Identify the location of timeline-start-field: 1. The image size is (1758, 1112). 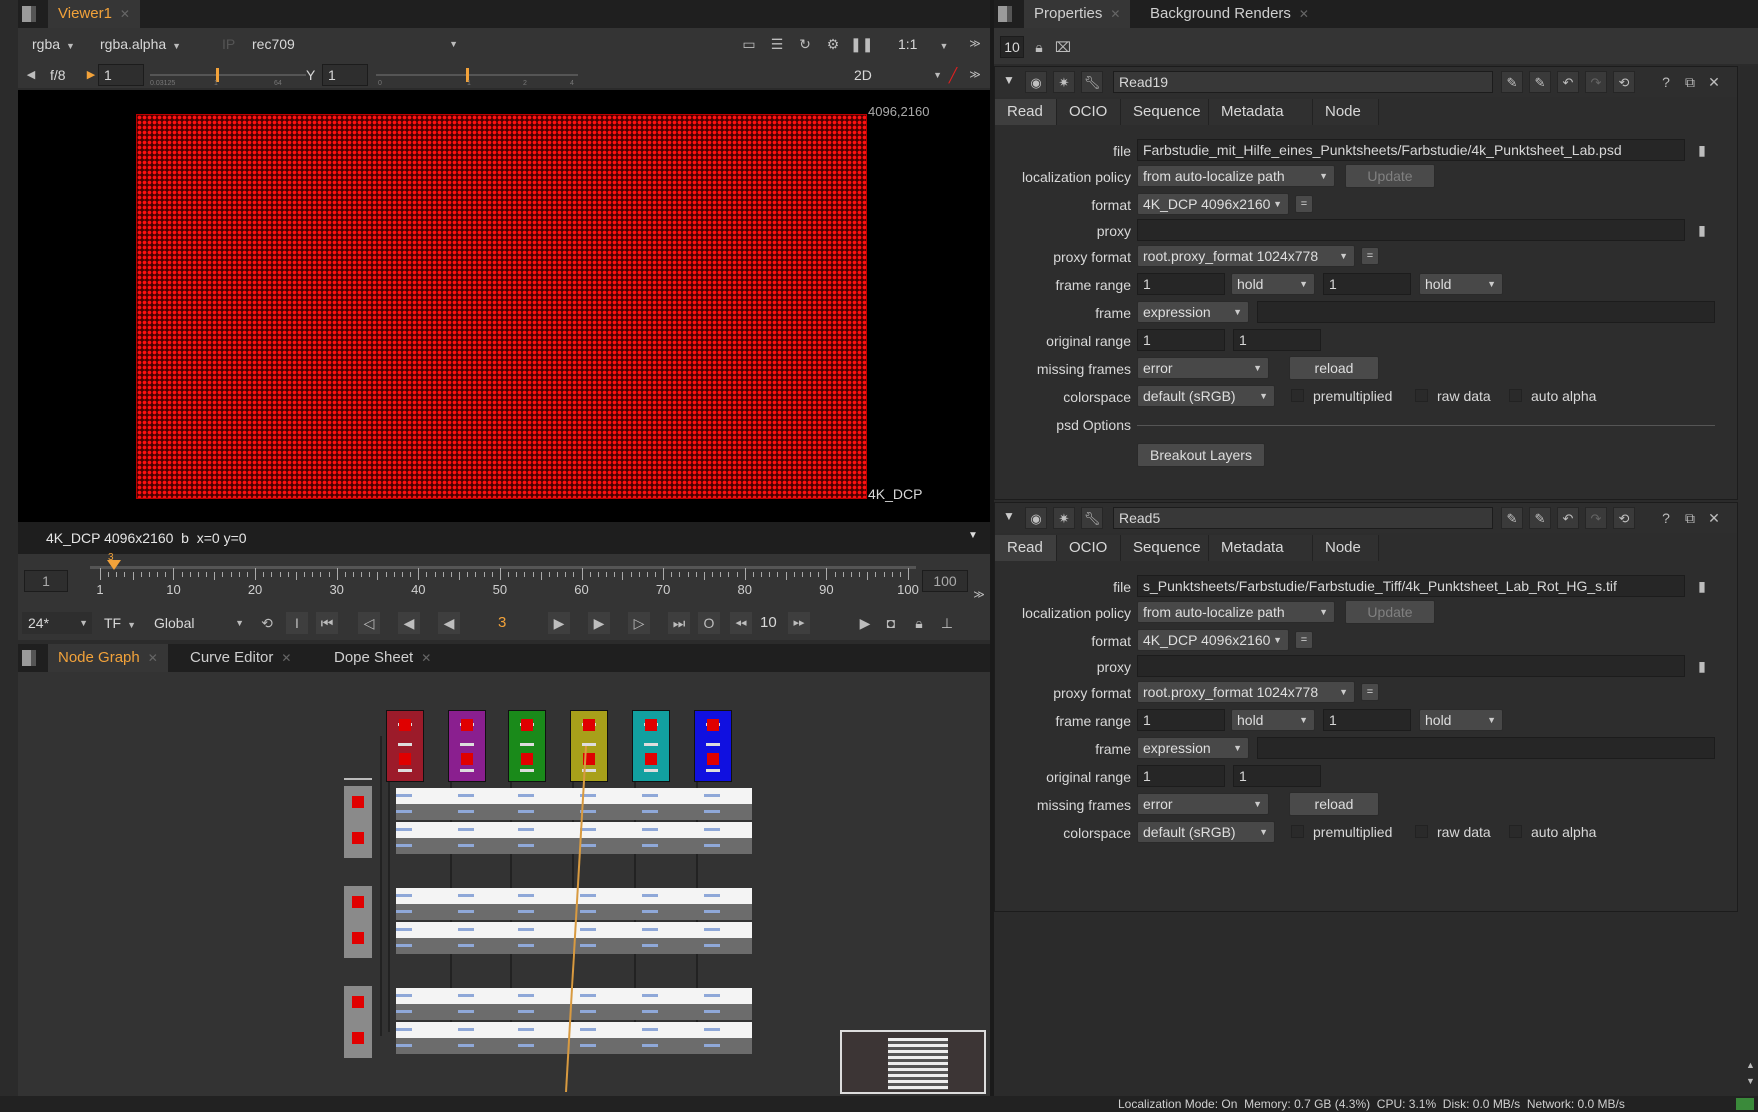
(46, 581).